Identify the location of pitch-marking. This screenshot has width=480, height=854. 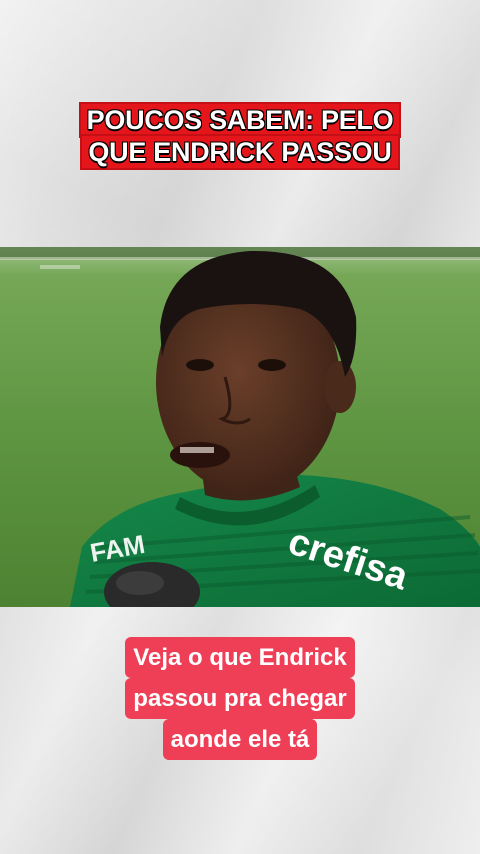
(60, 267).